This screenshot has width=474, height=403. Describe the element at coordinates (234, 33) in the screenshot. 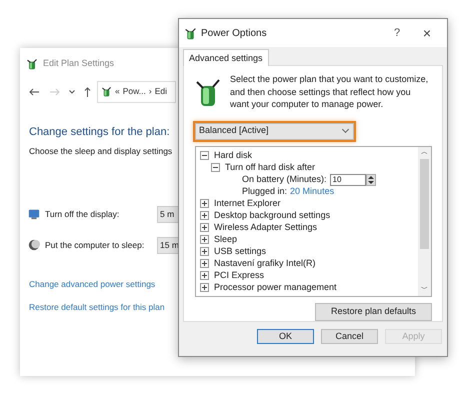

I see `dialog-title: Power Options` at that location.